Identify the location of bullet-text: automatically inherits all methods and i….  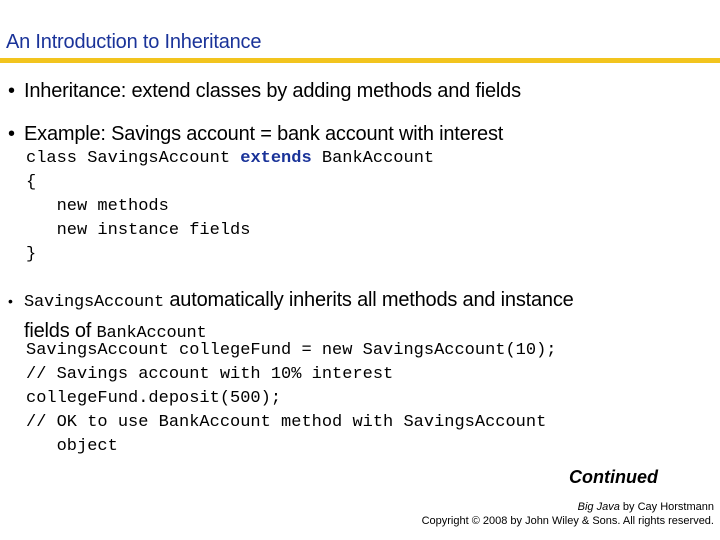
(369, 300).